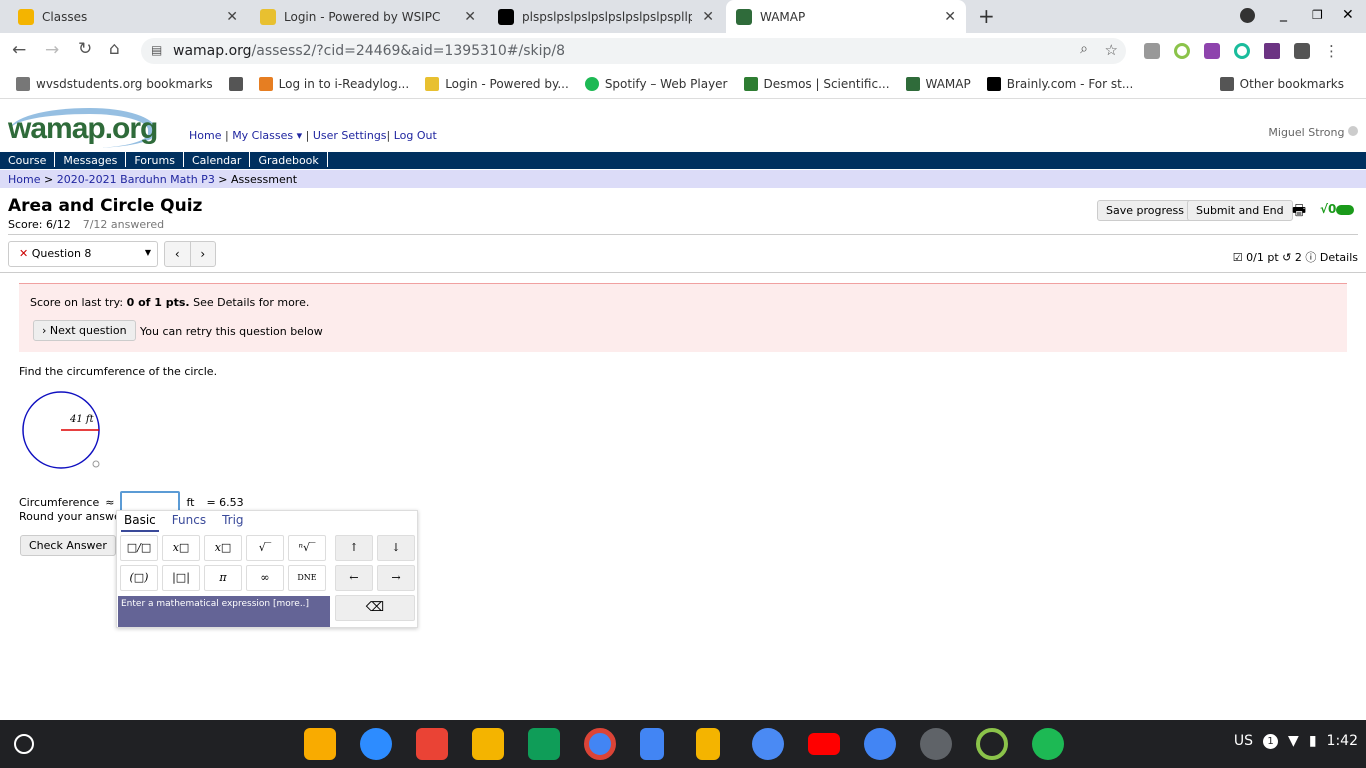  What do you see at coordinates (78, 302) in the screenshot?
I see `notice-text: Score on last try:` at bounding box center [78, 302].